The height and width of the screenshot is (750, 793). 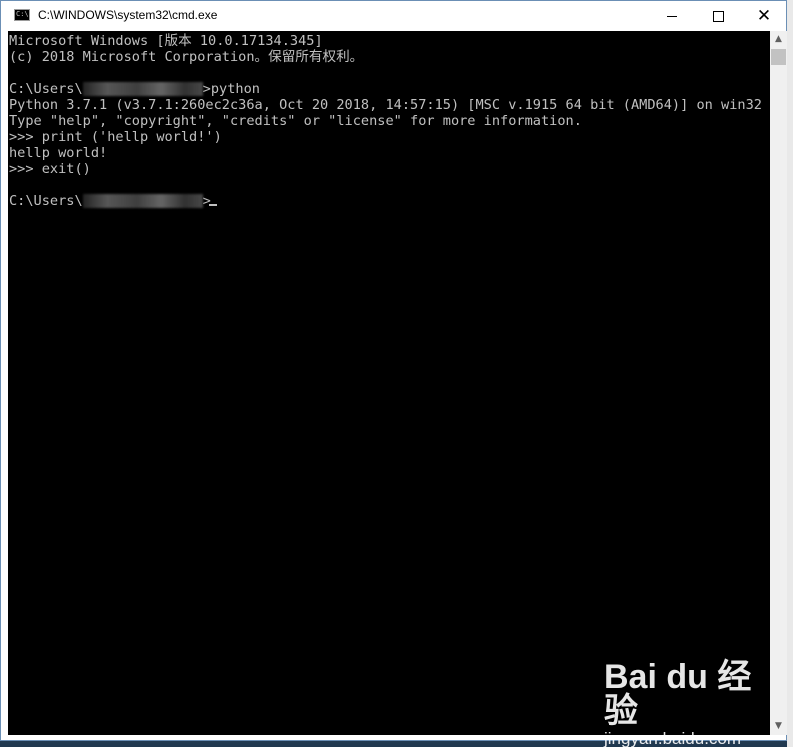 What do you see at coordinates (213, 205) in the screenshot?
I see `text-cursor` at bounding box center [213, 205].